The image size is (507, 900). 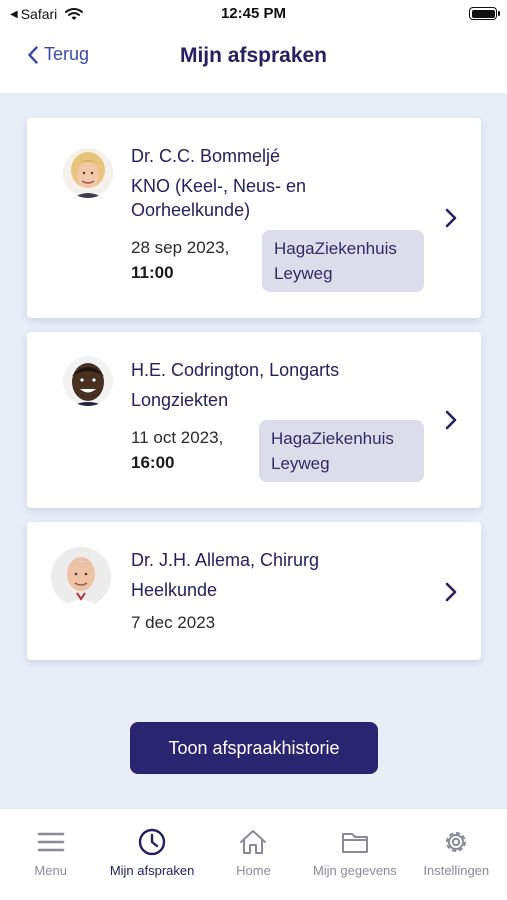 What do you see at coordinates (456, 854) in the screenshot?
I see `tab-instellingen: Instellingen` at bounding box center [456, 854].